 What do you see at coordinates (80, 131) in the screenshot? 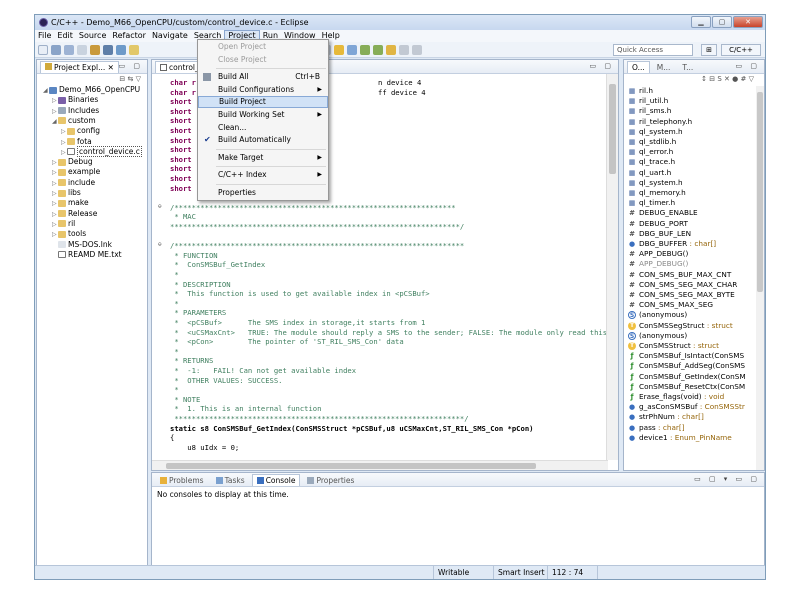
I see `tree-item: ▷ config` at bounding box center [80, 131].